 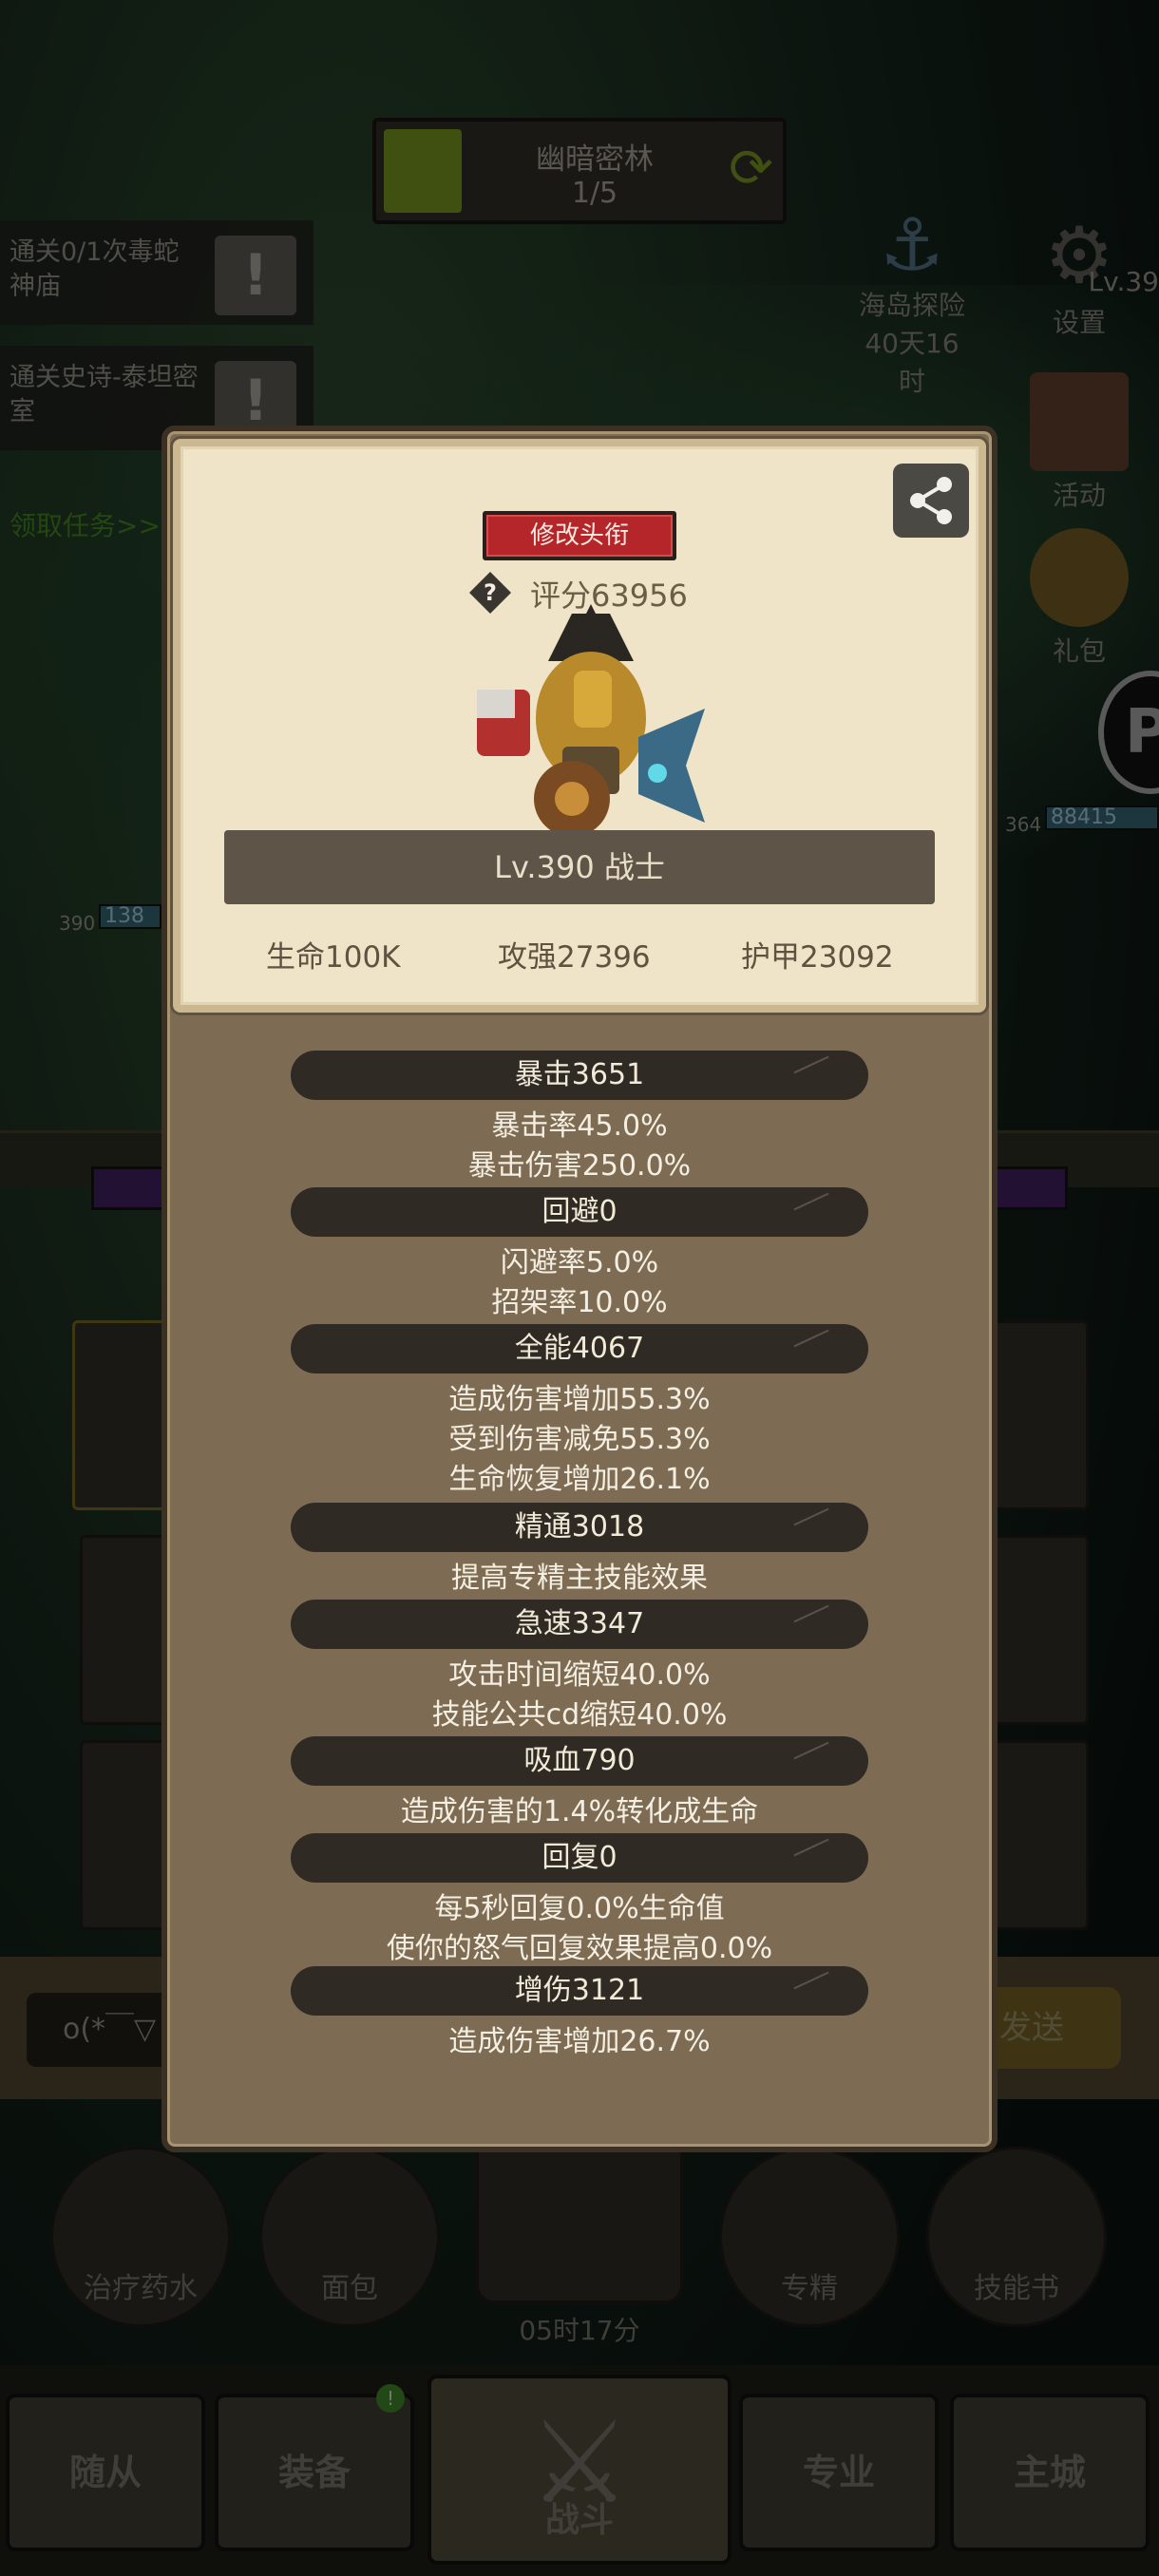 What do you see at coordinates (579, 1761) in the screenshot?
I see `stat-header-lifesteal: 吸血790` at bounding box center [579, 1761].